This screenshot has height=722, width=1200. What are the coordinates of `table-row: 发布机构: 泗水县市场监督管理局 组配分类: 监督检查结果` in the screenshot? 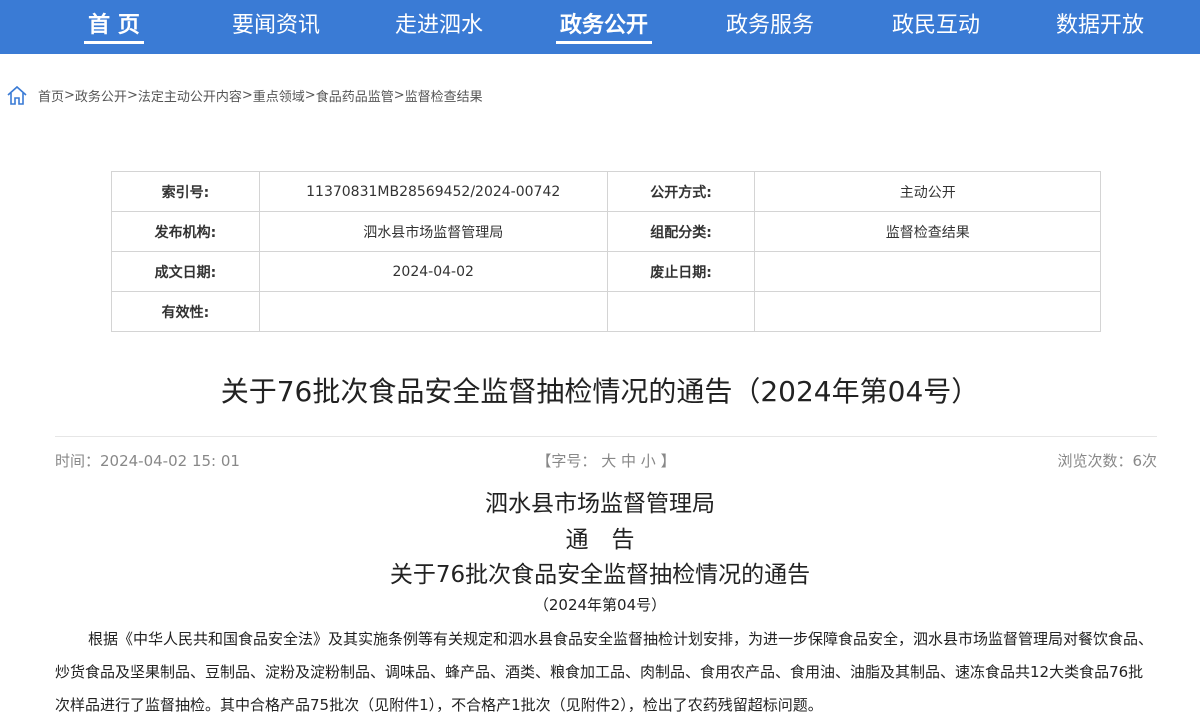 It's located at (606, 231).